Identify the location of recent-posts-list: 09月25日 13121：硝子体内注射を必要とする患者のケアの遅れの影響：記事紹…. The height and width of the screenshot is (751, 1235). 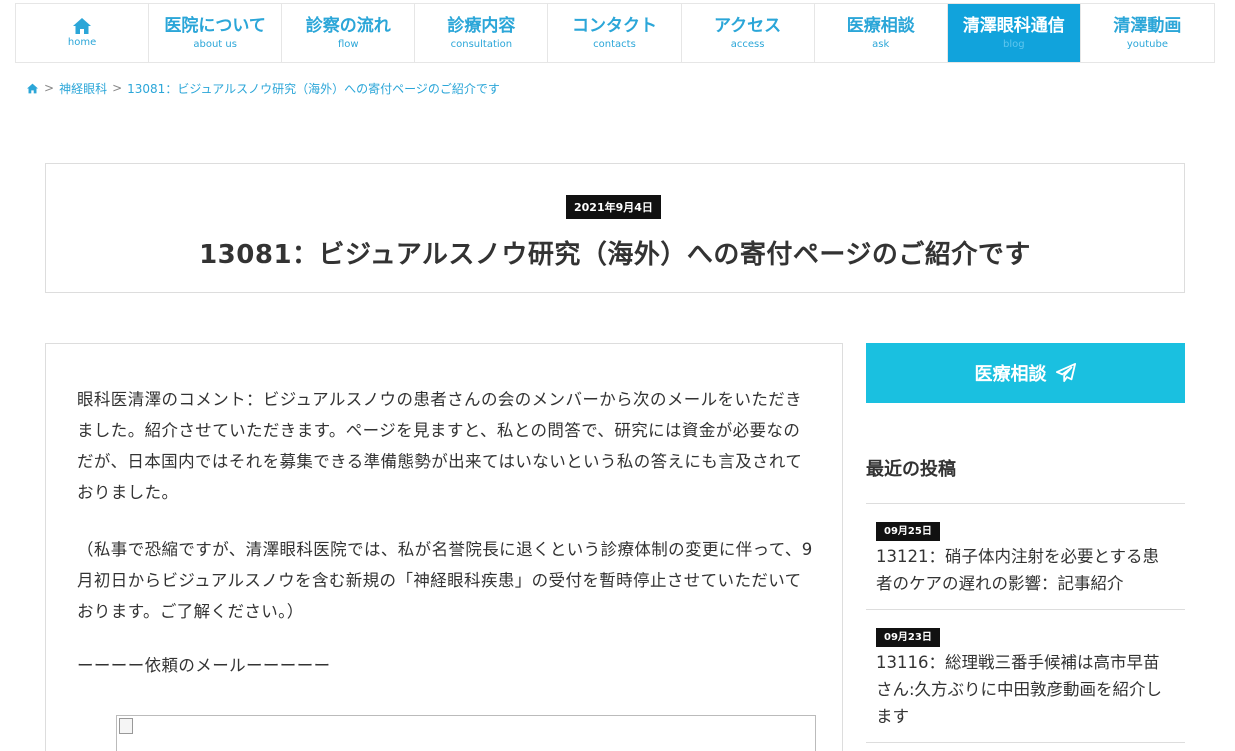
(1025, 623).